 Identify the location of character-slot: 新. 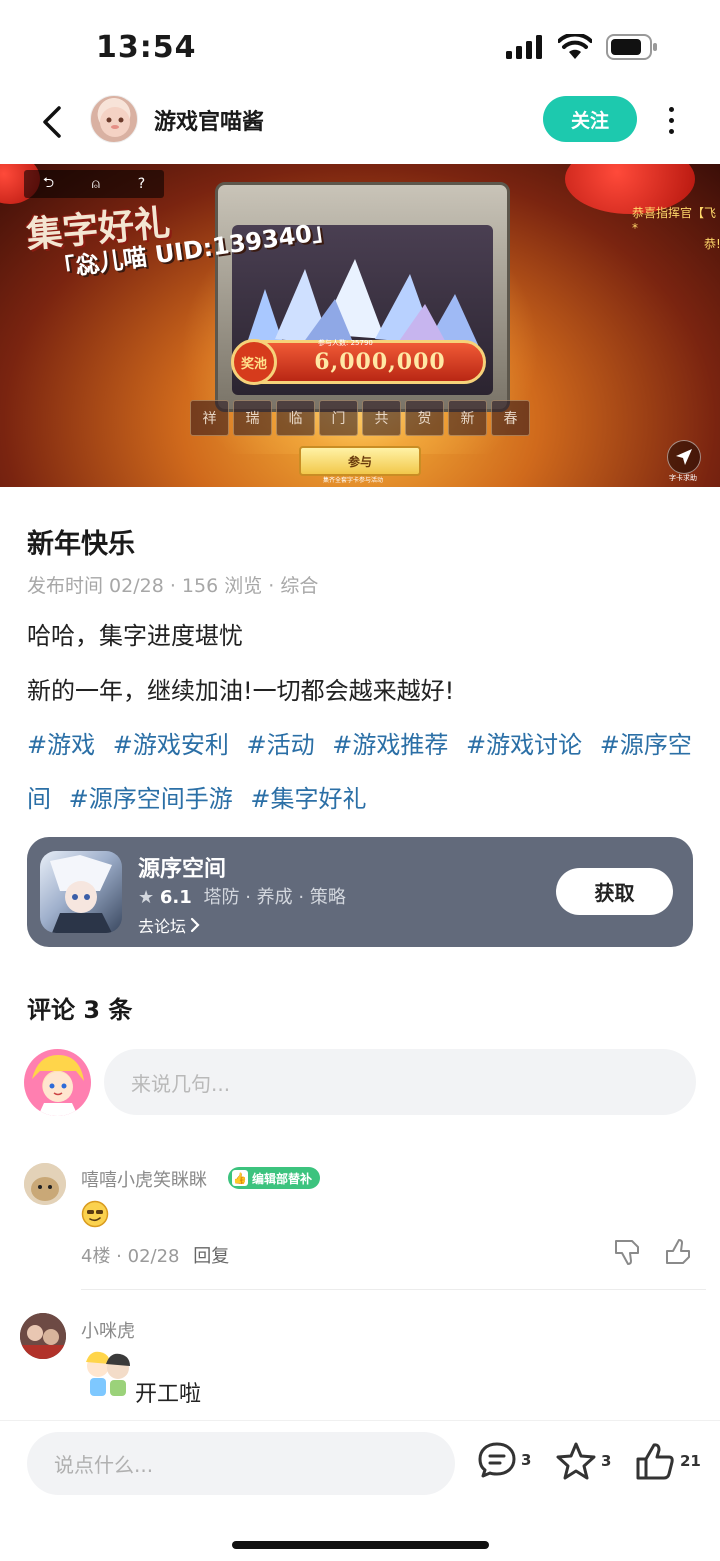
(467, 418).